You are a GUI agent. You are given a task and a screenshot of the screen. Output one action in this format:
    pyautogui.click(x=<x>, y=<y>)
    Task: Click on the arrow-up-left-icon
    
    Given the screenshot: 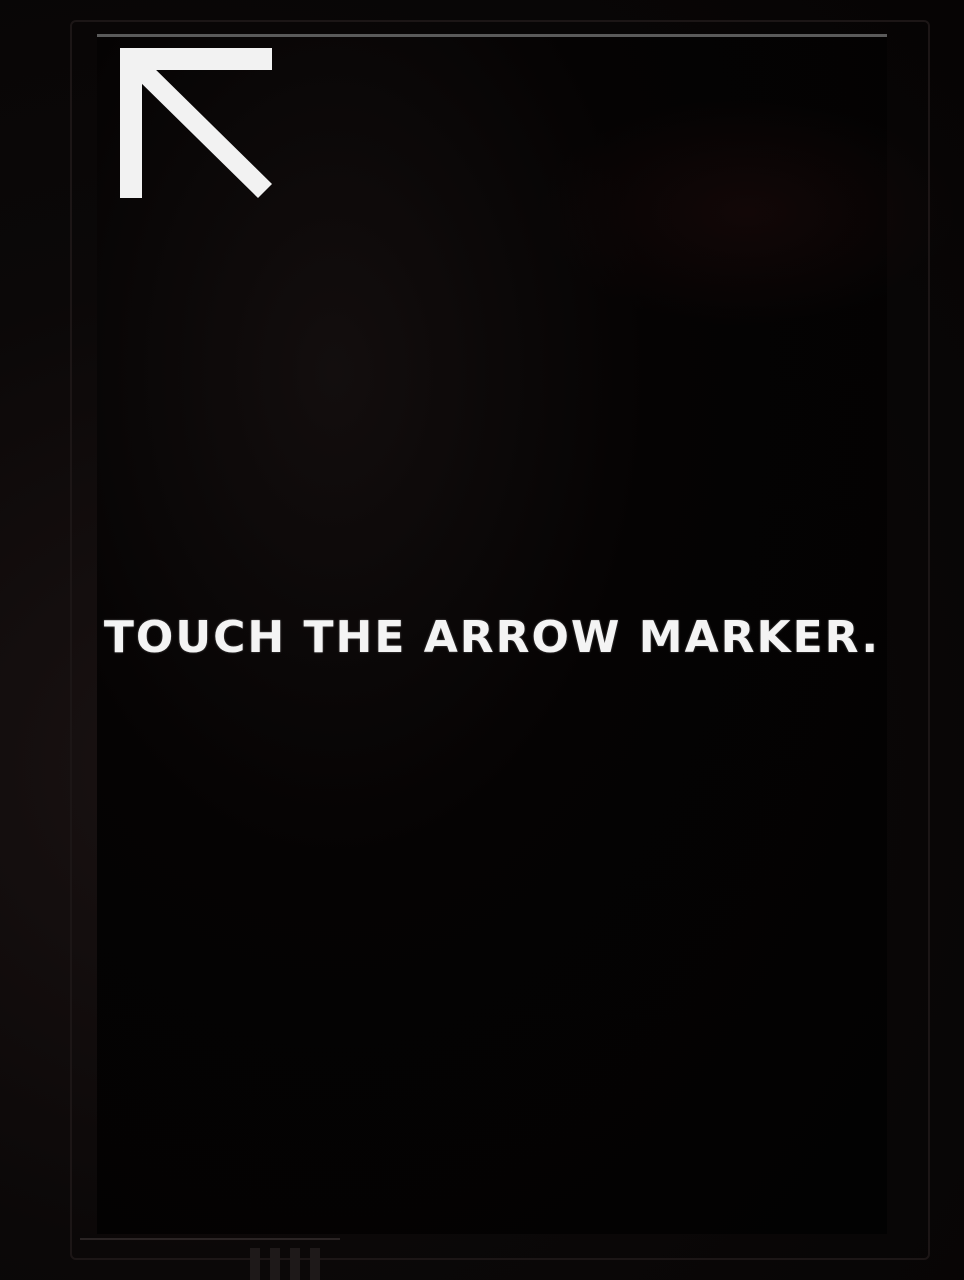 What is the action you would take?
    pyautogui.click(x=198, y=124)
    